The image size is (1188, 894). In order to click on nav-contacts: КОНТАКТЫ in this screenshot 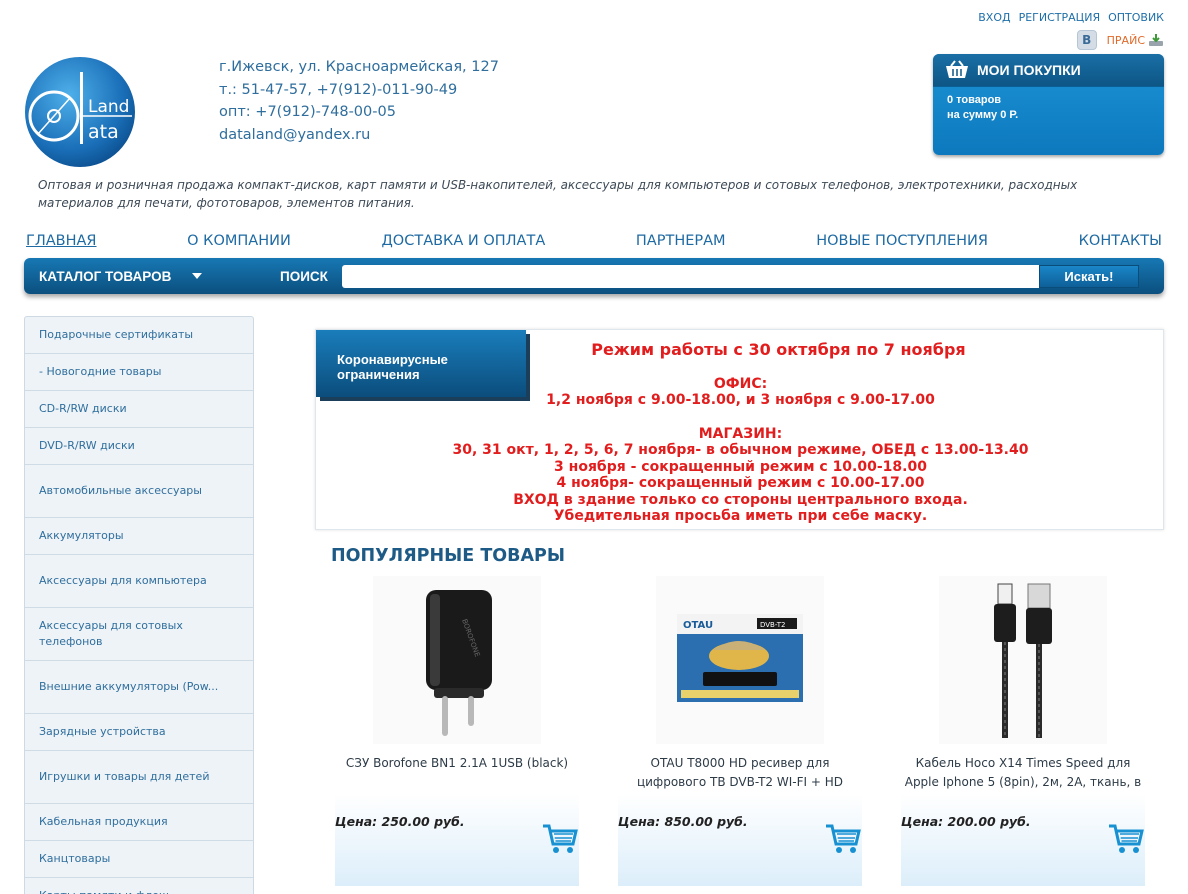, I will do `click(1120, 241)`.